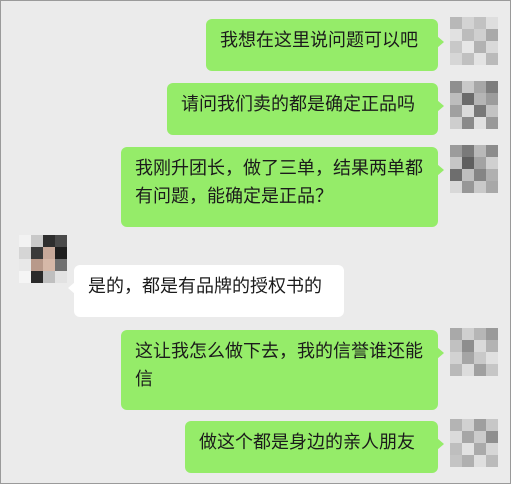 This screenshot has height=484, width=511. What do you see at coordinates (282, 187) in the screenshot?
I see `message-bubble-outgoing: 我刚升团长，做了三单，结果两单都有问题，能确定是正品？` at bounding box center [282, 187].